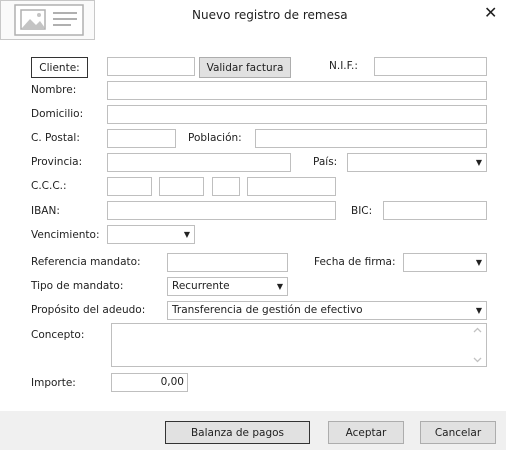  Describe the element at coordinates (45, 211) in the screenshot. I see `iban-label: IBAN:` at that location.